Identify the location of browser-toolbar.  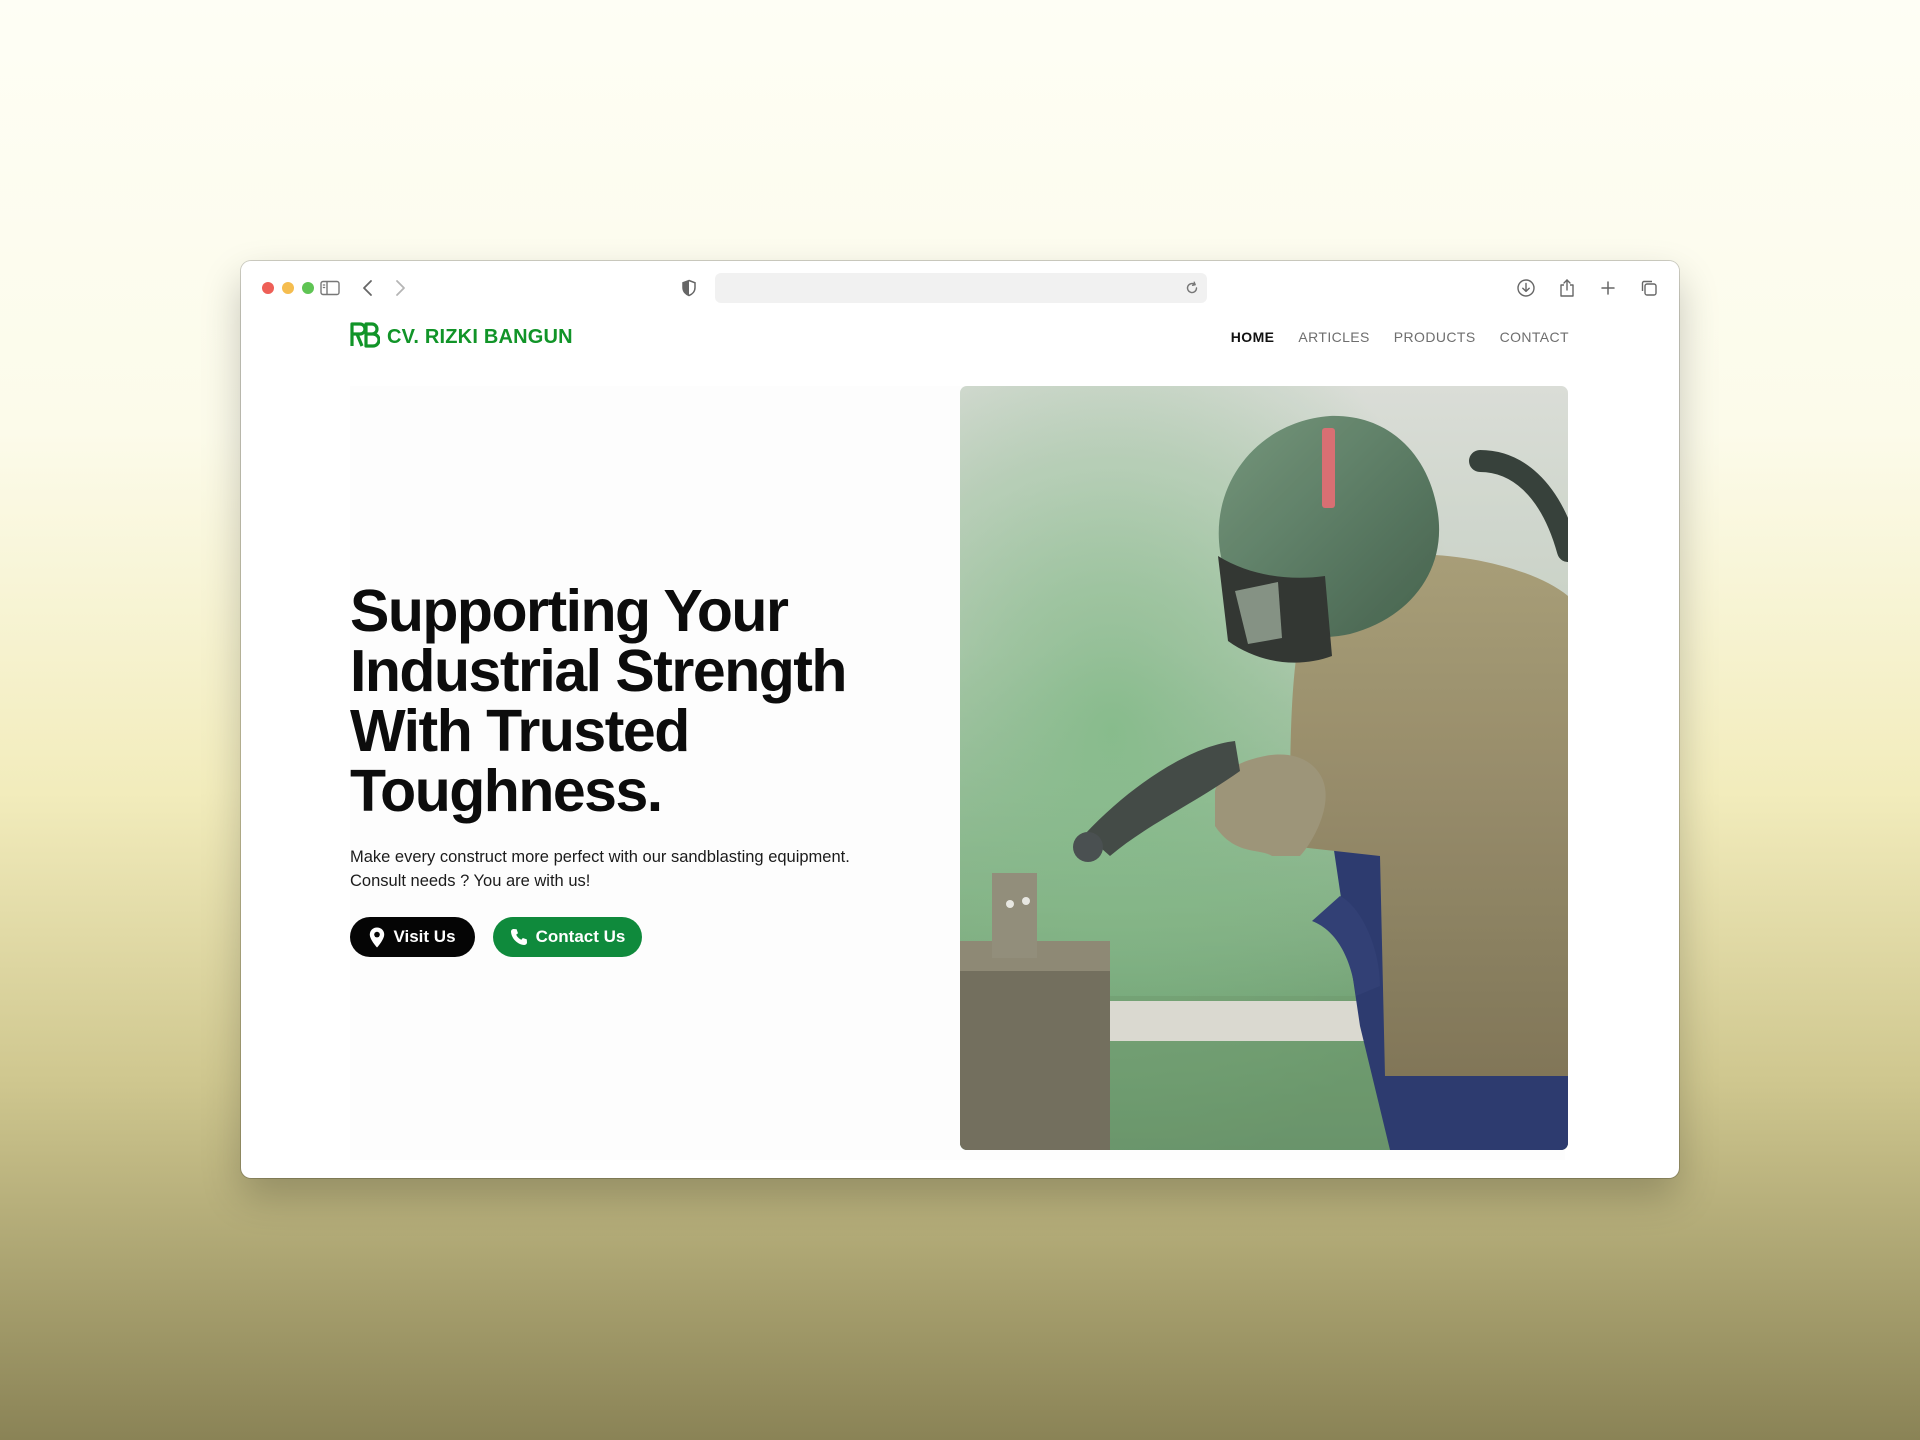
(960, 287).